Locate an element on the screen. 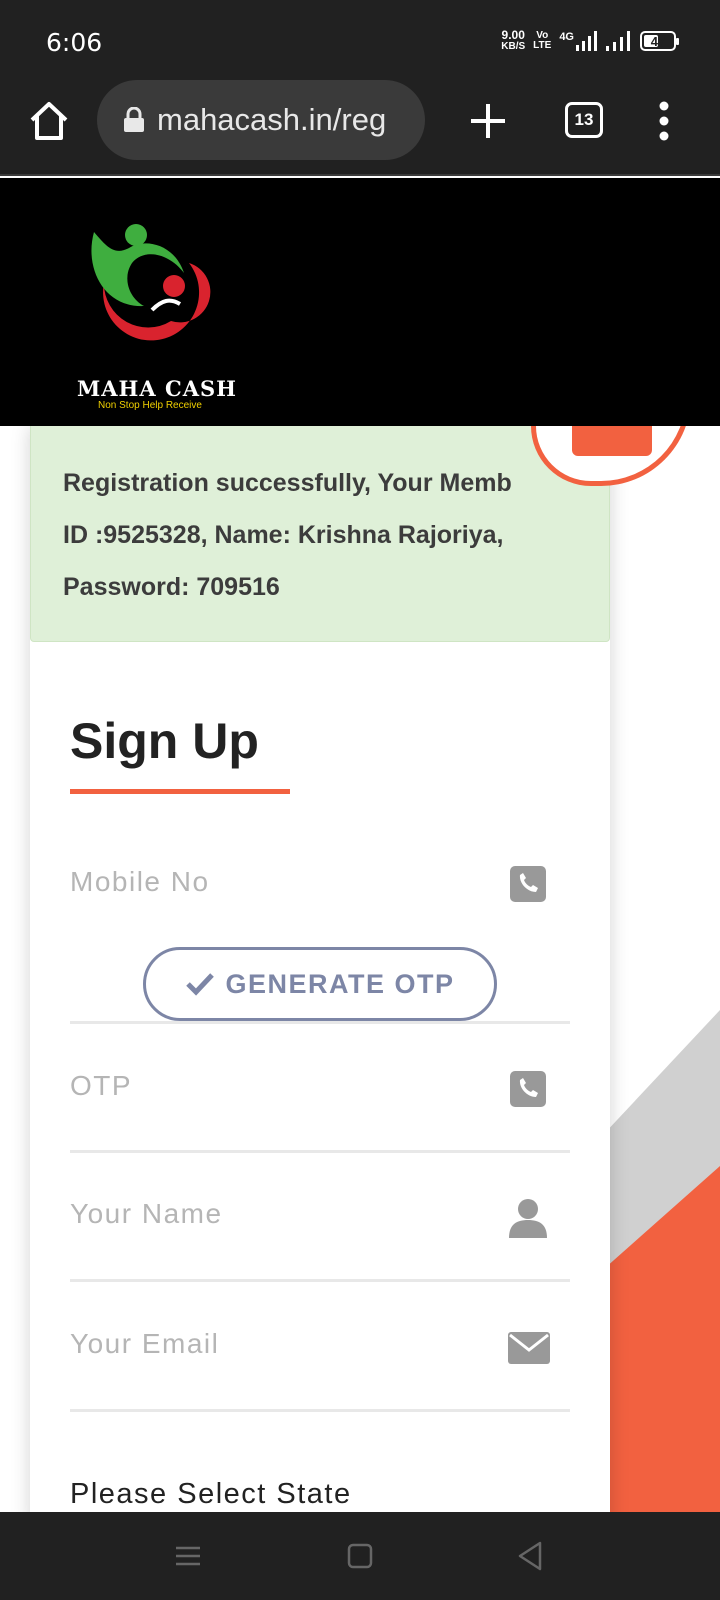 The height and width of the screenshot is (1600, 720). status-indicators: 9.00 KB/S Vo LTE 4G 47 is located at coordinates (590, 40).